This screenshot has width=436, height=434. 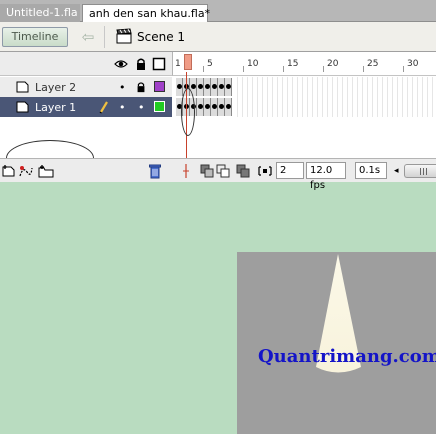 What do you see at coordinates (304, 64) in the screenshot?
I see `frame-ruler: 1 5 10 15 20 25 30` at bounding box center [304, 64].